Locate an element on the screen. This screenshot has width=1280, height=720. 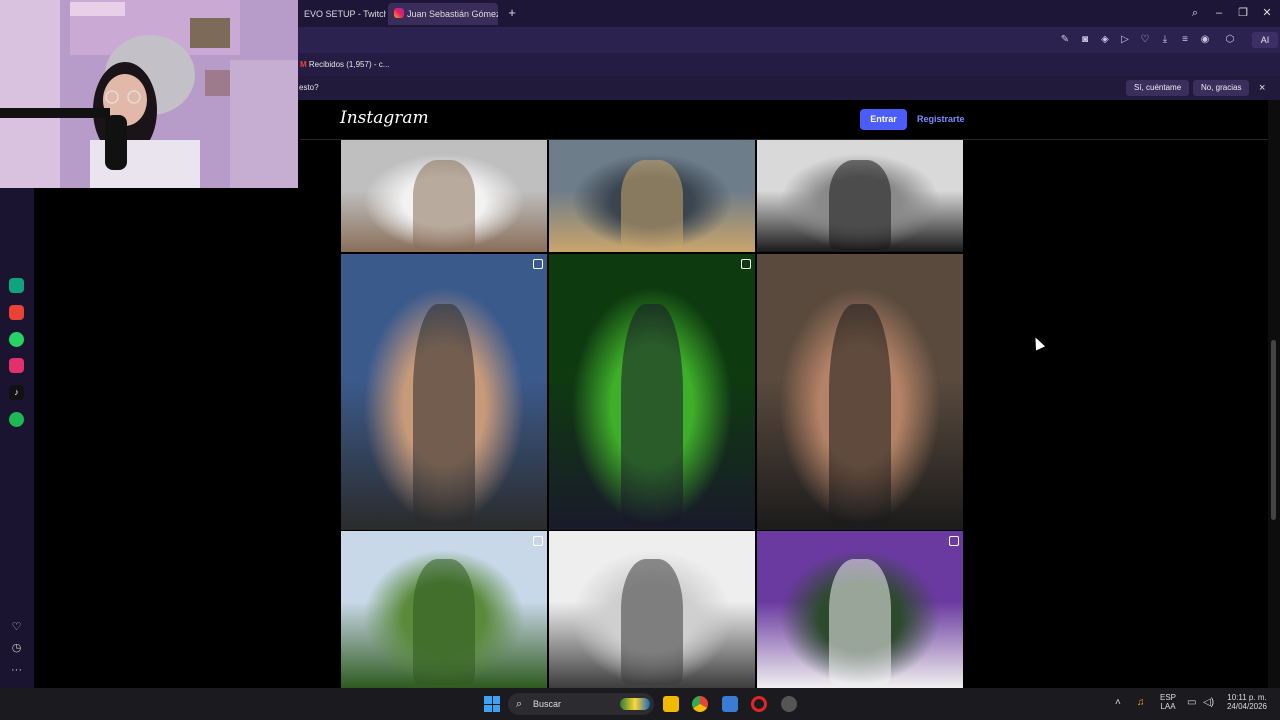
network-icon: ▭ is located at coordinates (1191, 702).